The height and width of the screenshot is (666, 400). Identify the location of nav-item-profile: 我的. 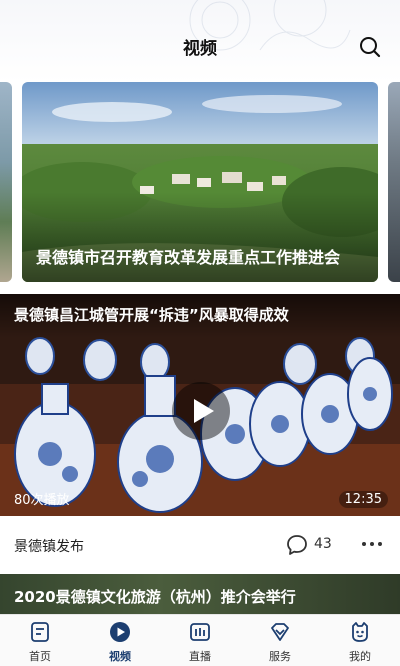
(360, 640).